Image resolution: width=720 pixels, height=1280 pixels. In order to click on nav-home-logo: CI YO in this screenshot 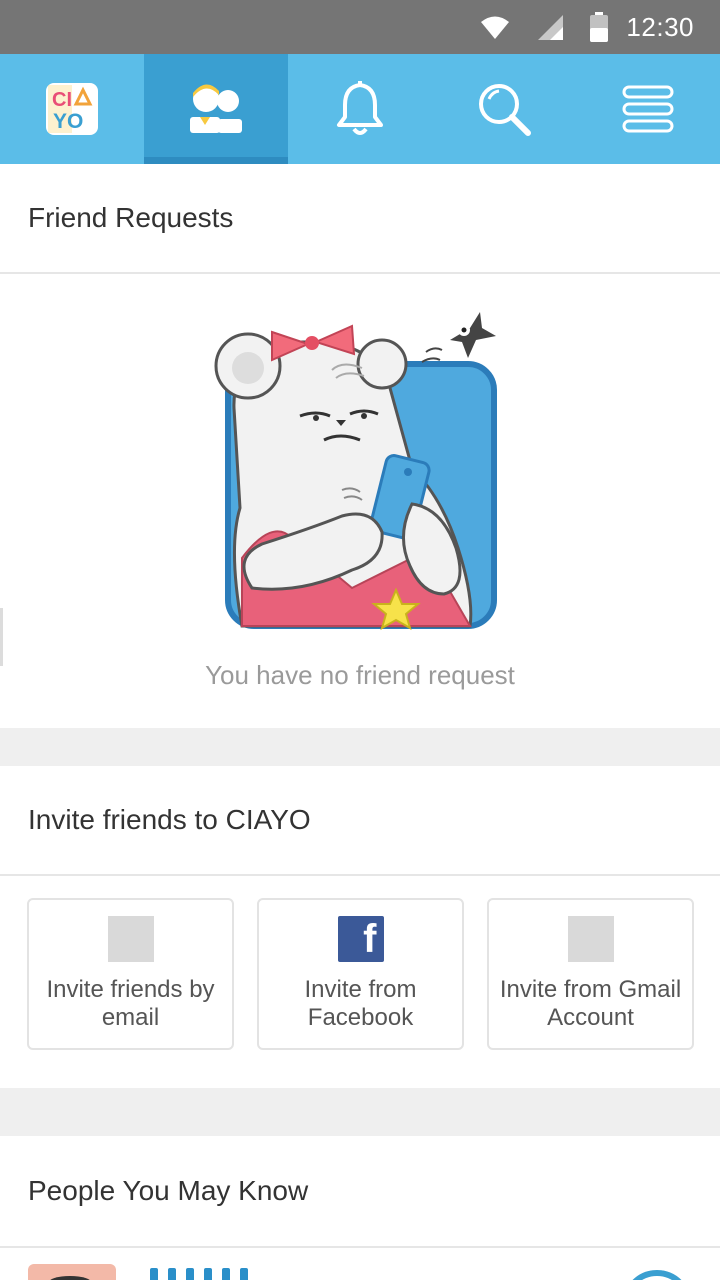, I will do `click(72, 109)`.